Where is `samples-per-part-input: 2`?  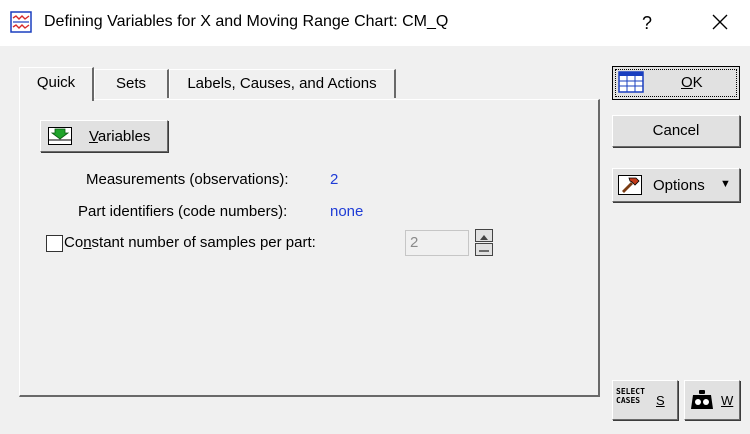
samples-per-part-input: 2 is located at coordinates (437, 243).